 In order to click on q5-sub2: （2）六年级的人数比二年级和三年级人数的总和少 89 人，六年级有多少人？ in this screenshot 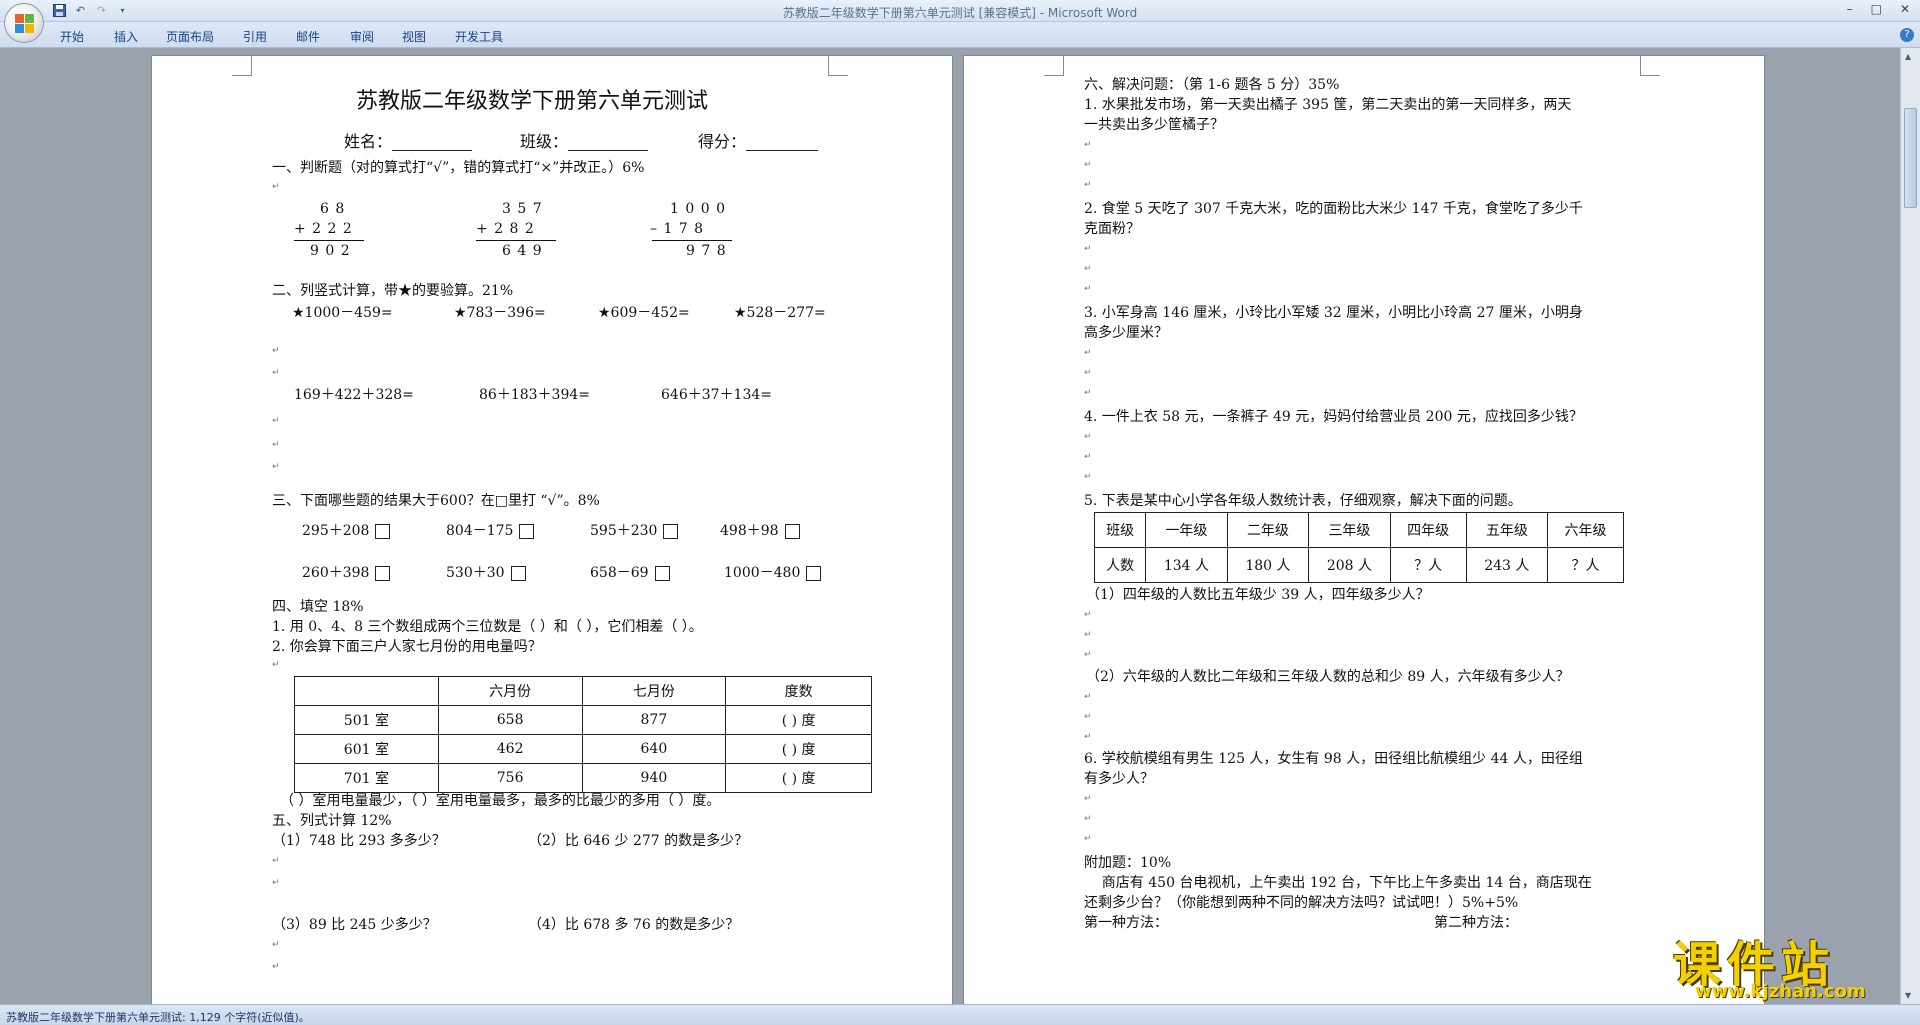, I will do `click(1328, 677)`.